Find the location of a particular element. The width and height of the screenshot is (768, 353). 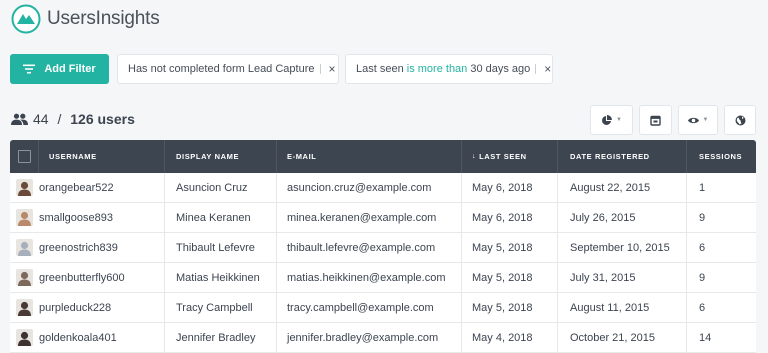

email-cell: thibault.lefevre@example.com is located at coordinates (369, 247).